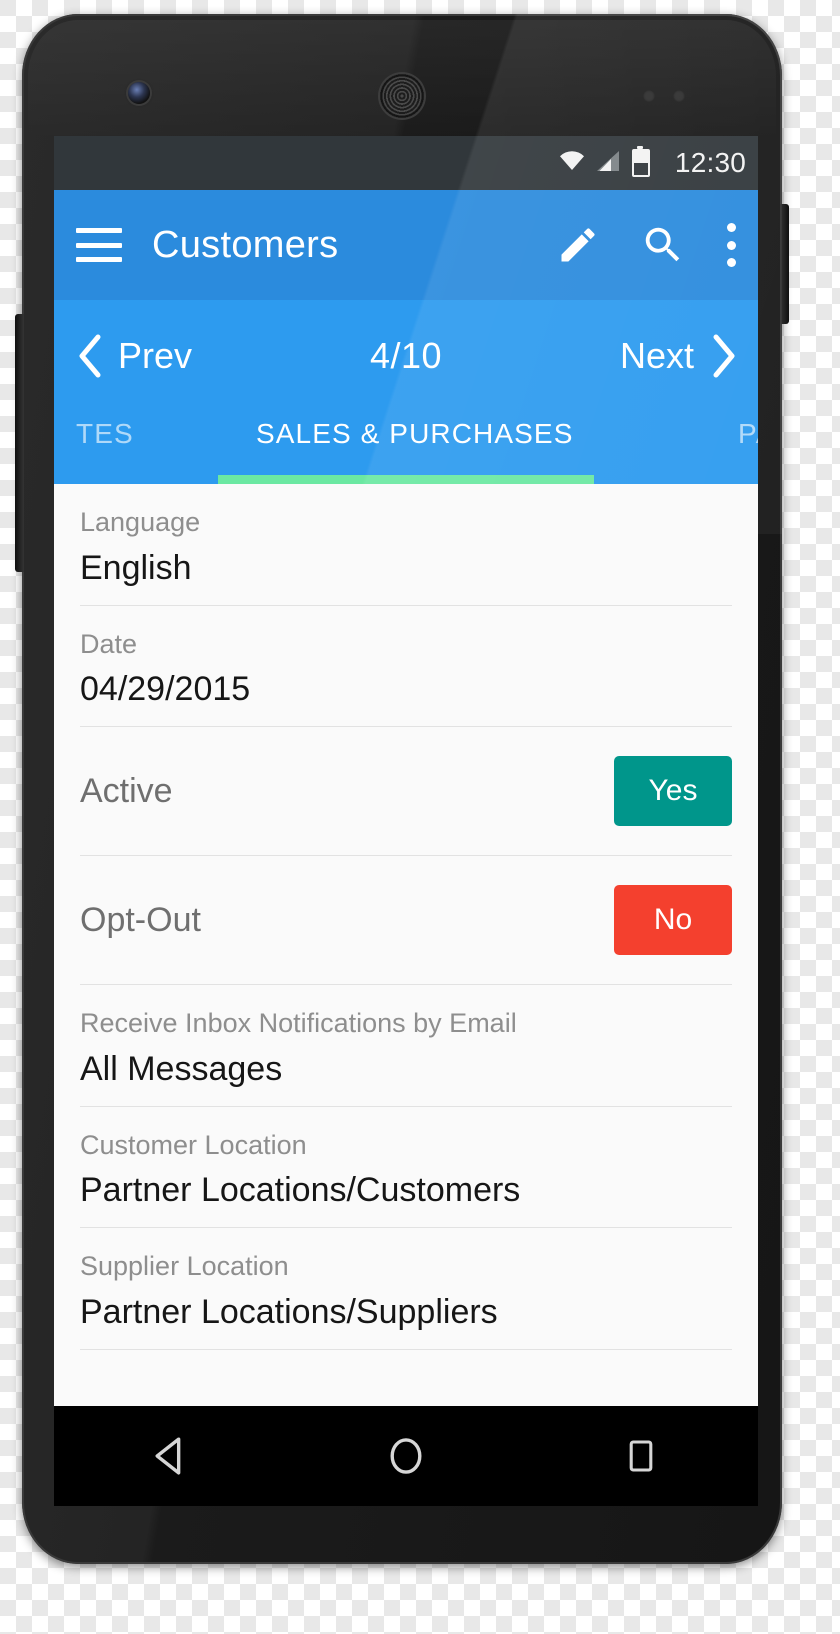 This screenshot has height=1634, width=840. Describe the element at coordinates (784, 264) in the screenshot. I see `power-button` at that location.